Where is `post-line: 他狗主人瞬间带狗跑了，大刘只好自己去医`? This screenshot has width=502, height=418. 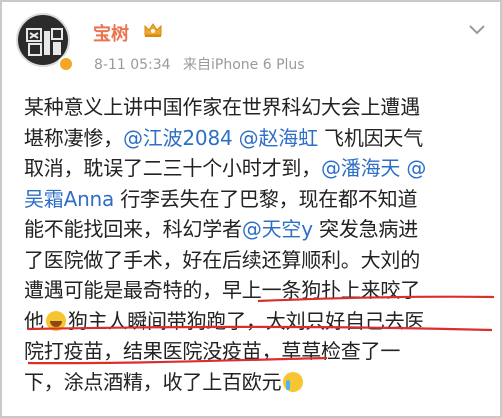
post-line: 他狗主人瞬间带狗跑了，大刘只好自己去医 is located at coordinates (259, 321).